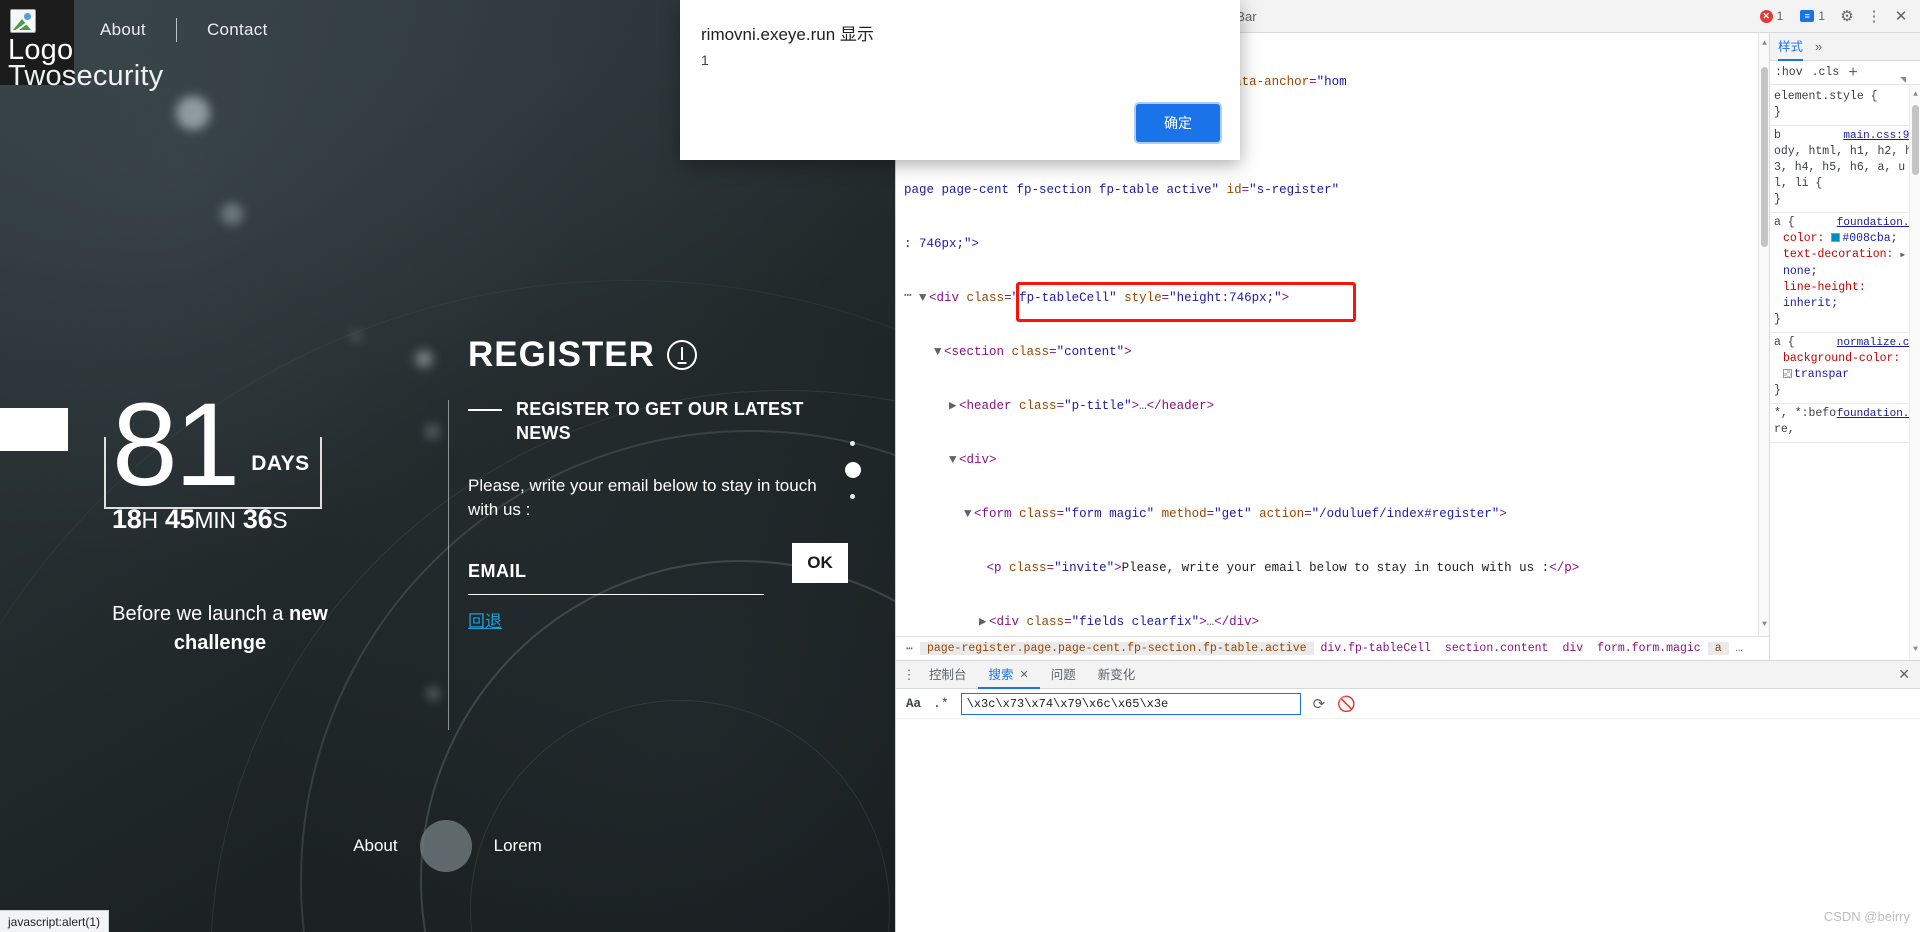 This screenshot has width=1920, height=932. What do you see at coordinates (948, 675) in the screenshot?
I see `drawer-tab-console: 控制台` at bounding box center [948, 675].